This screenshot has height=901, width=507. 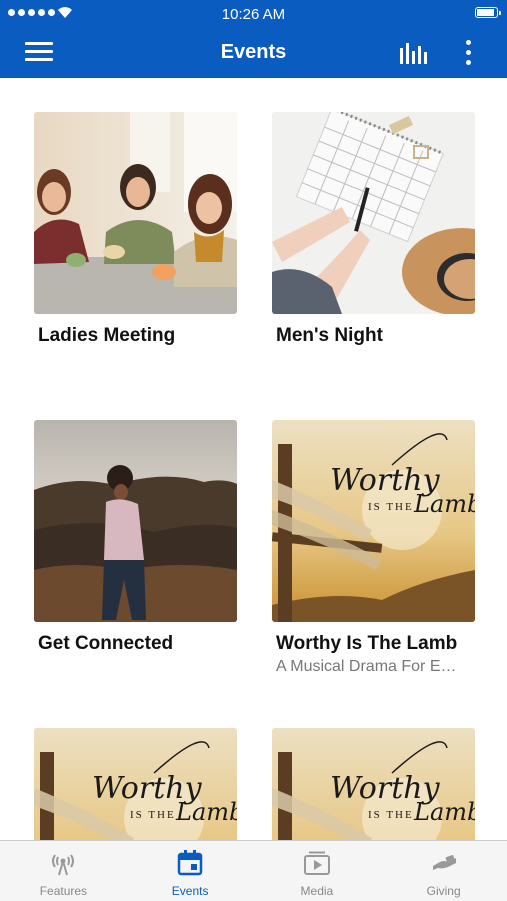 I want to click on status-time: 10:26 AM, so click(x=253, y=14).